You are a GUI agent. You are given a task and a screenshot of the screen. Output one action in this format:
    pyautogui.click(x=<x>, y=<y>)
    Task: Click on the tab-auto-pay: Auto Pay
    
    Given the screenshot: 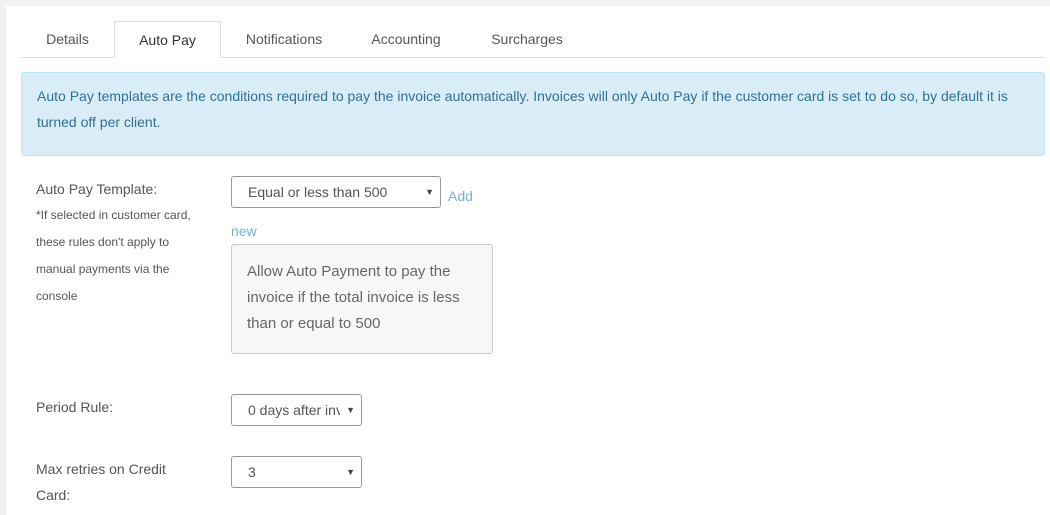 What is the action you would take?
    pyautogui.click(x=167, y=39)
    